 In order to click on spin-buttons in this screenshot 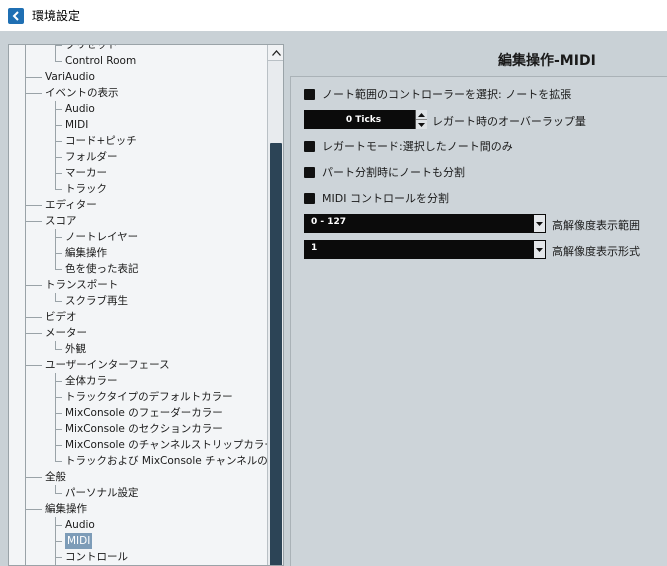, I will do `click(421, 119)`.